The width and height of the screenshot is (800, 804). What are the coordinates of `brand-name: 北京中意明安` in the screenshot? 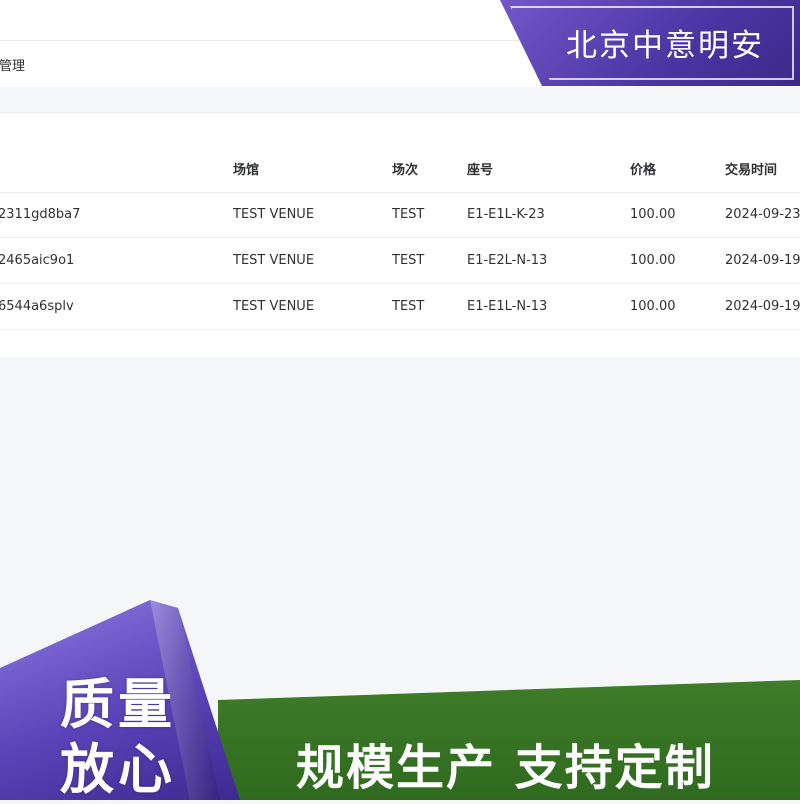 It's located at (665, 46).